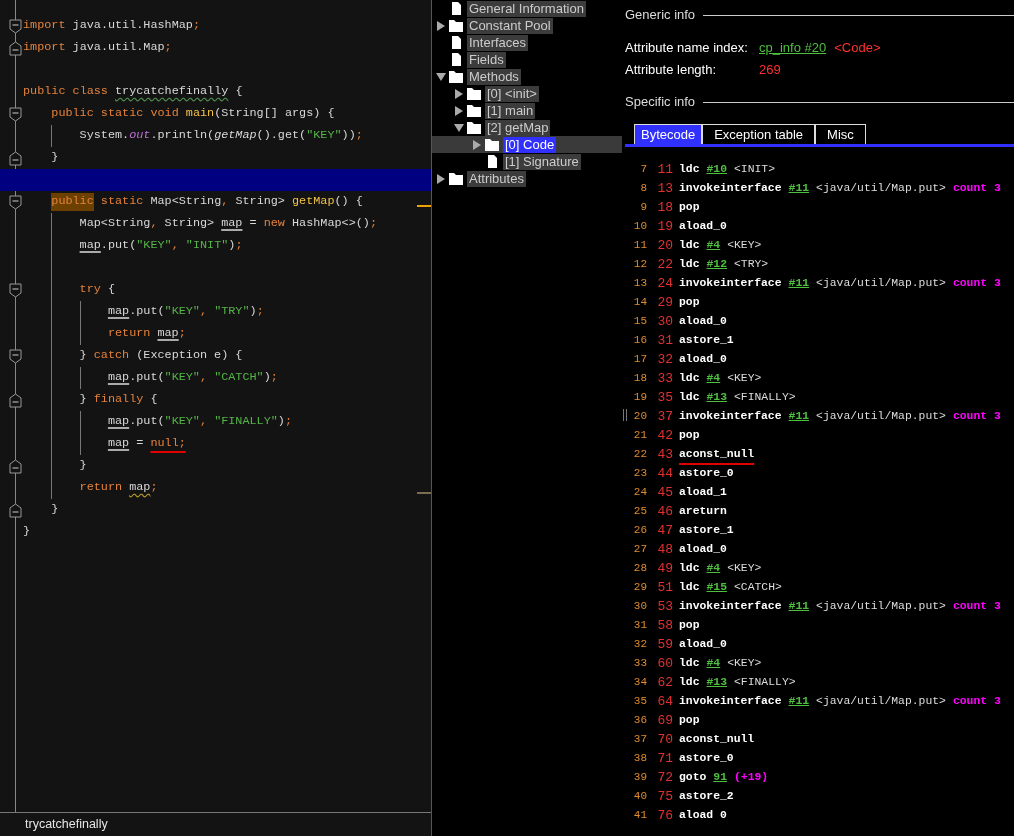 This screenshot has height=836, width=1014. I want to click on bytecode-offset: 69, so click(664, 720).